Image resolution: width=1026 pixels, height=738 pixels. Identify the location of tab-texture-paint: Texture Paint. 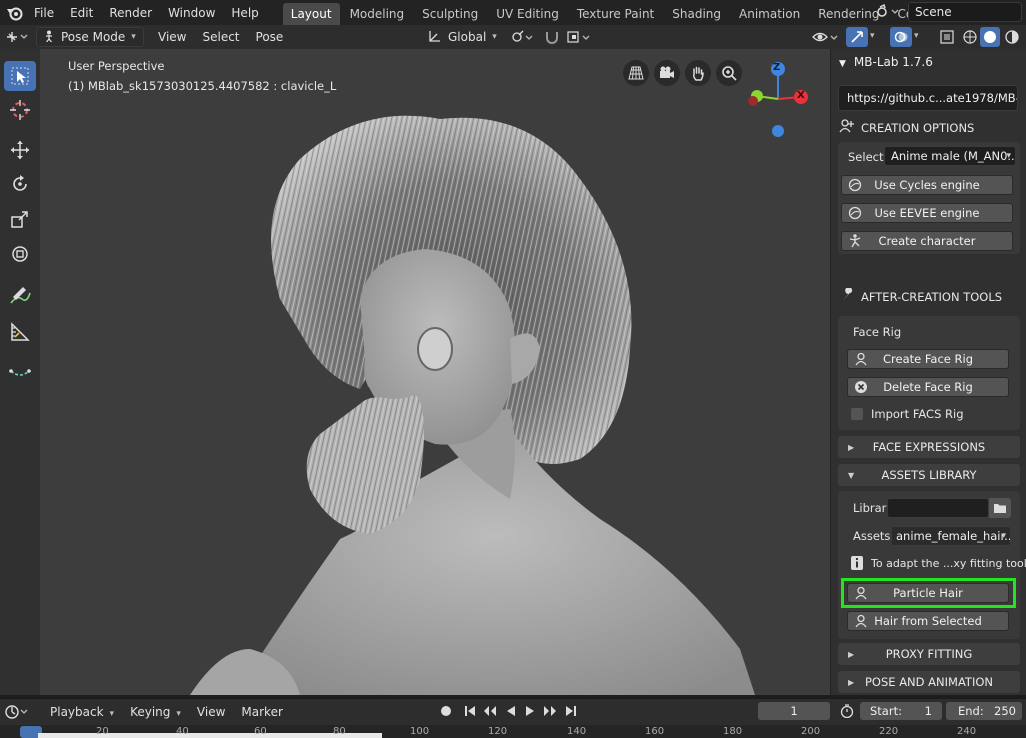
(615, 14).